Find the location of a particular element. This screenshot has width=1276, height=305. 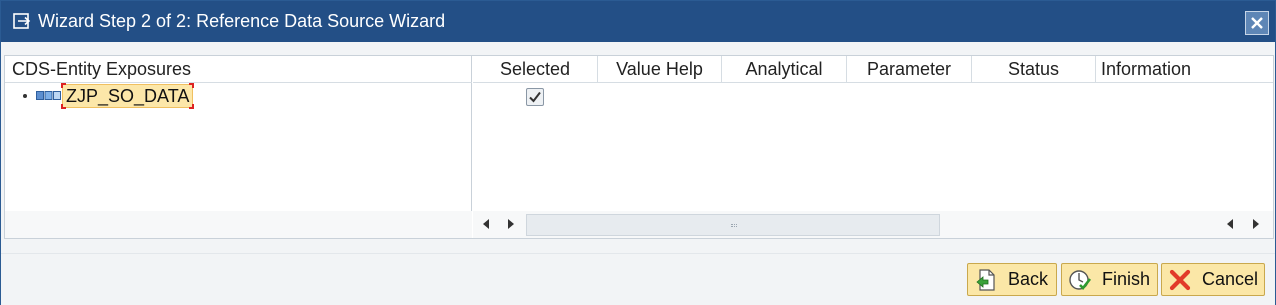

cancel-icon is located at coordinates (1180, 279).